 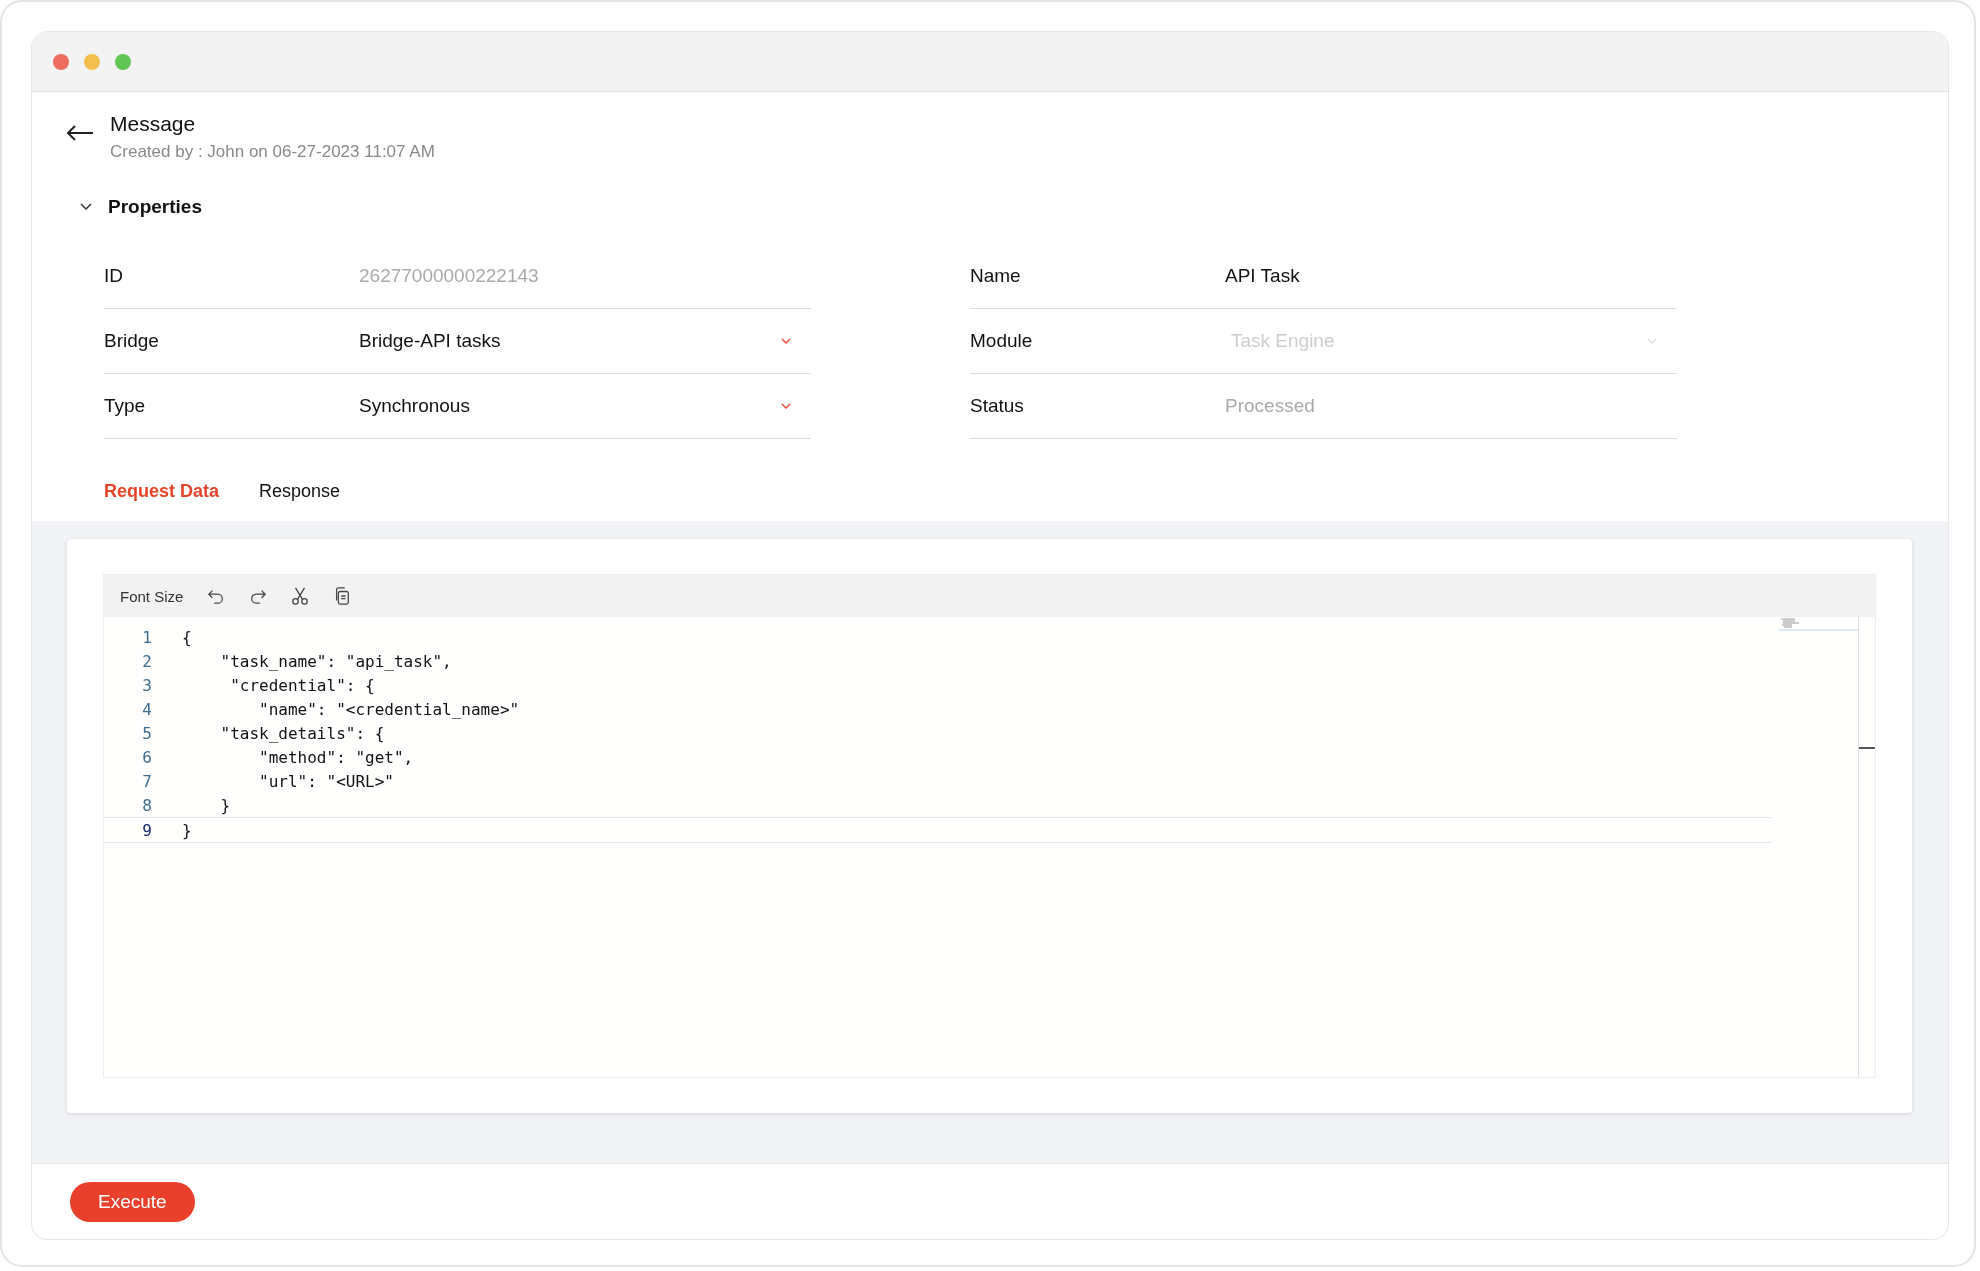 I want to click on code-line: "url": "<URL>", so click(x=326, y=781).